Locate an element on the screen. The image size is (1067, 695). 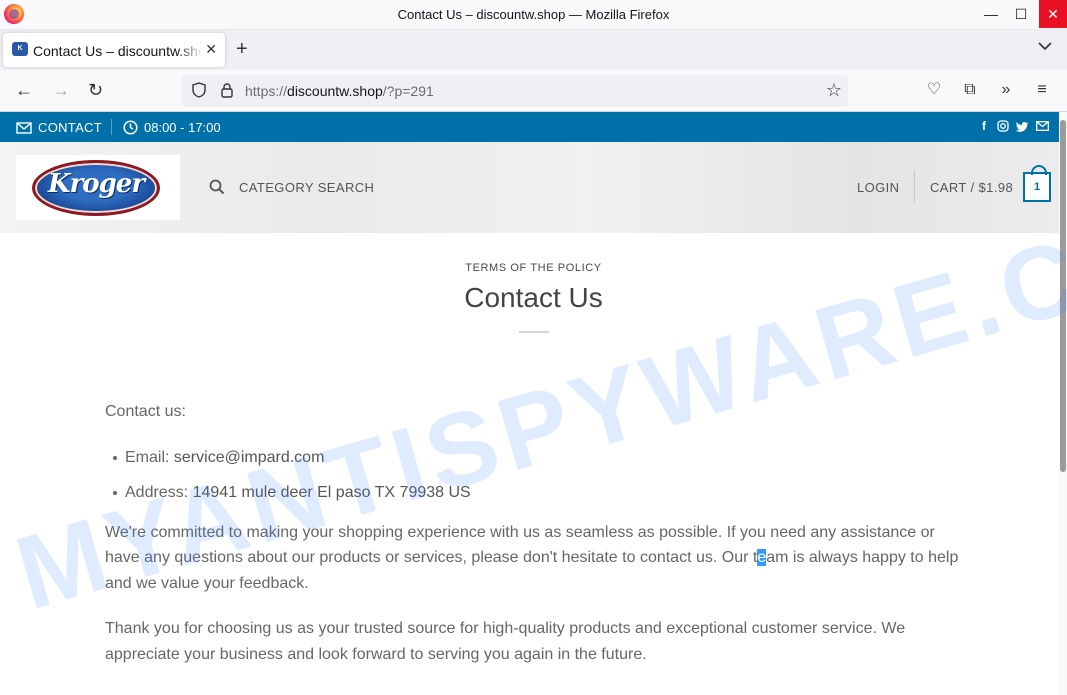
tab-strip: K Contact Us – discountw.shop ✕ + is located at coordinates (533, 50).